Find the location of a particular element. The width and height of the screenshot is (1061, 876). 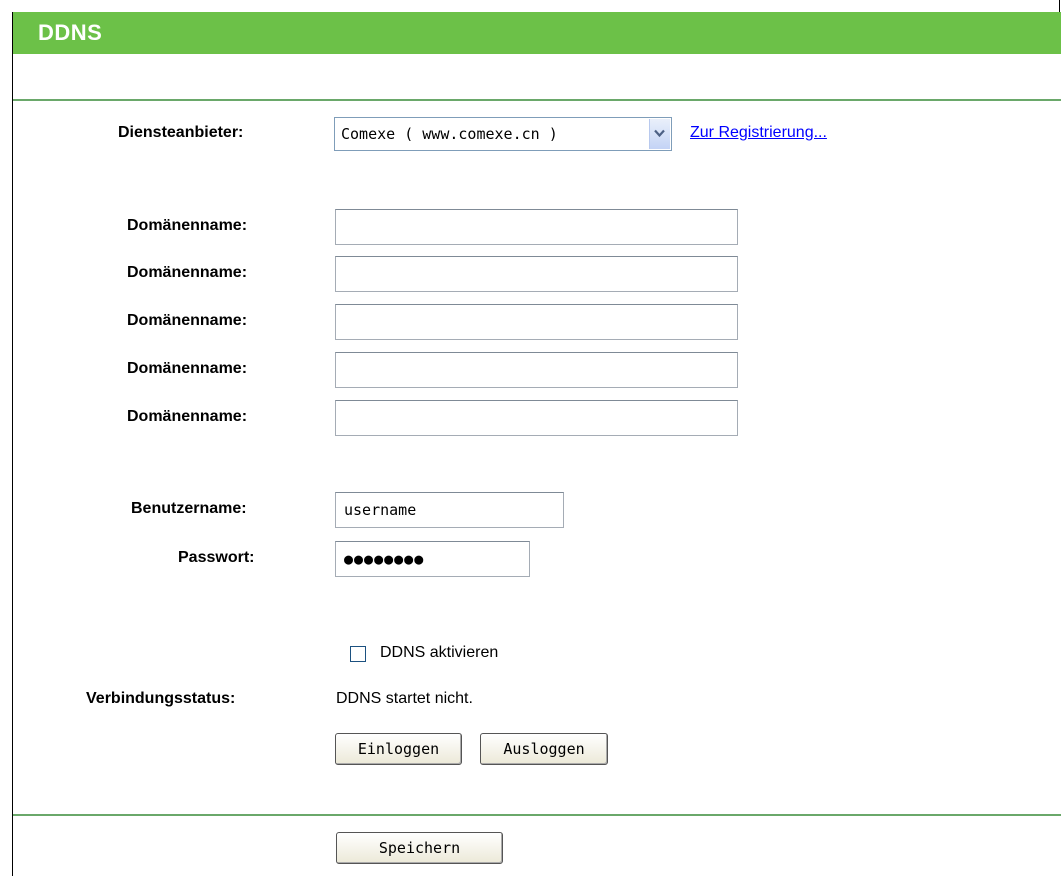

ddns-enable-label: DDNS aktivieren is located at coordinates (439, 652).